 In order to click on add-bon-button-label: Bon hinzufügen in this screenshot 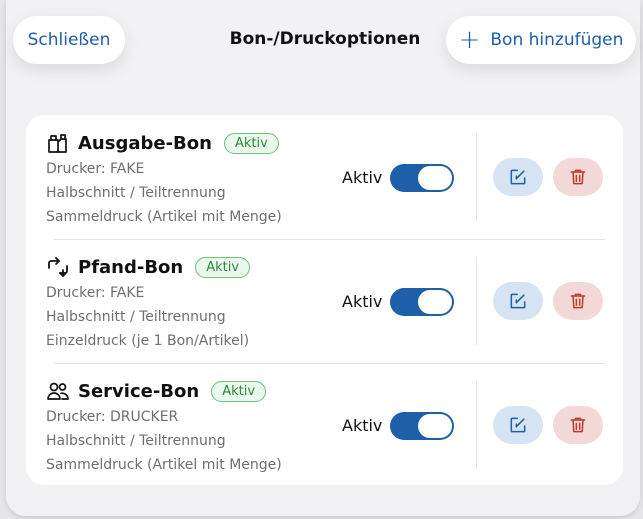, I will do `click(557, 40)`.